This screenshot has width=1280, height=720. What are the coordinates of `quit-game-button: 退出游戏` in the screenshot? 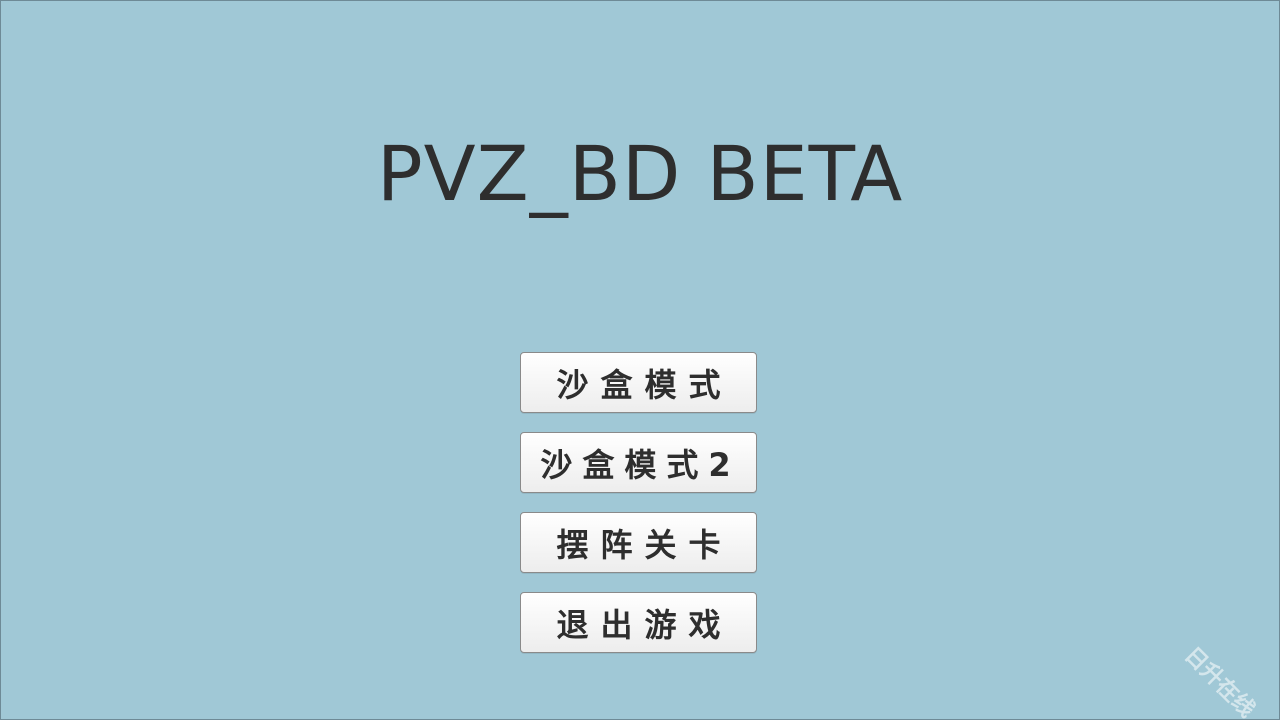 It's located at (638, 622).